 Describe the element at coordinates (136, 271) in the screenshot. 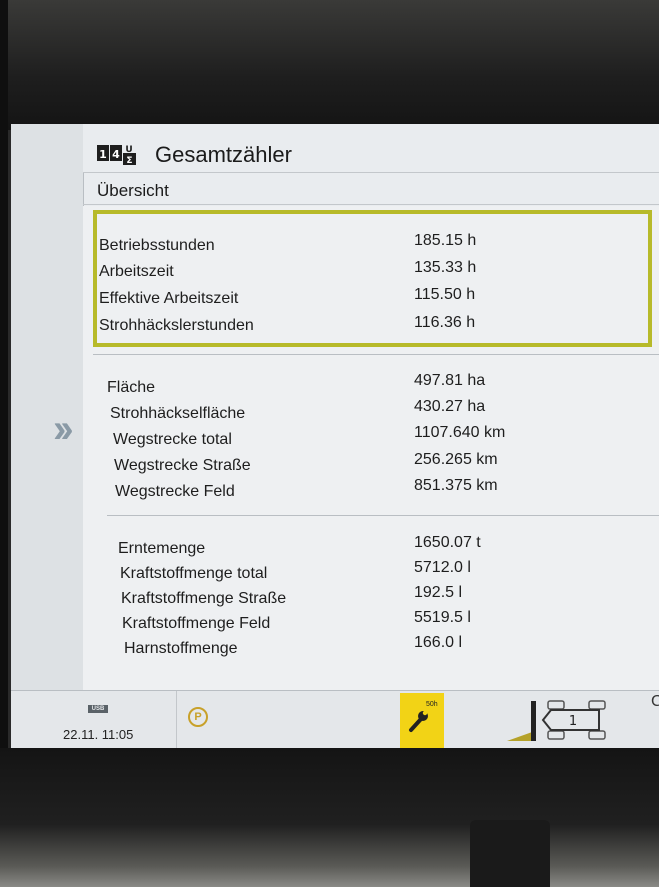

I see `counter-label: Arbeitszeit` at that location.